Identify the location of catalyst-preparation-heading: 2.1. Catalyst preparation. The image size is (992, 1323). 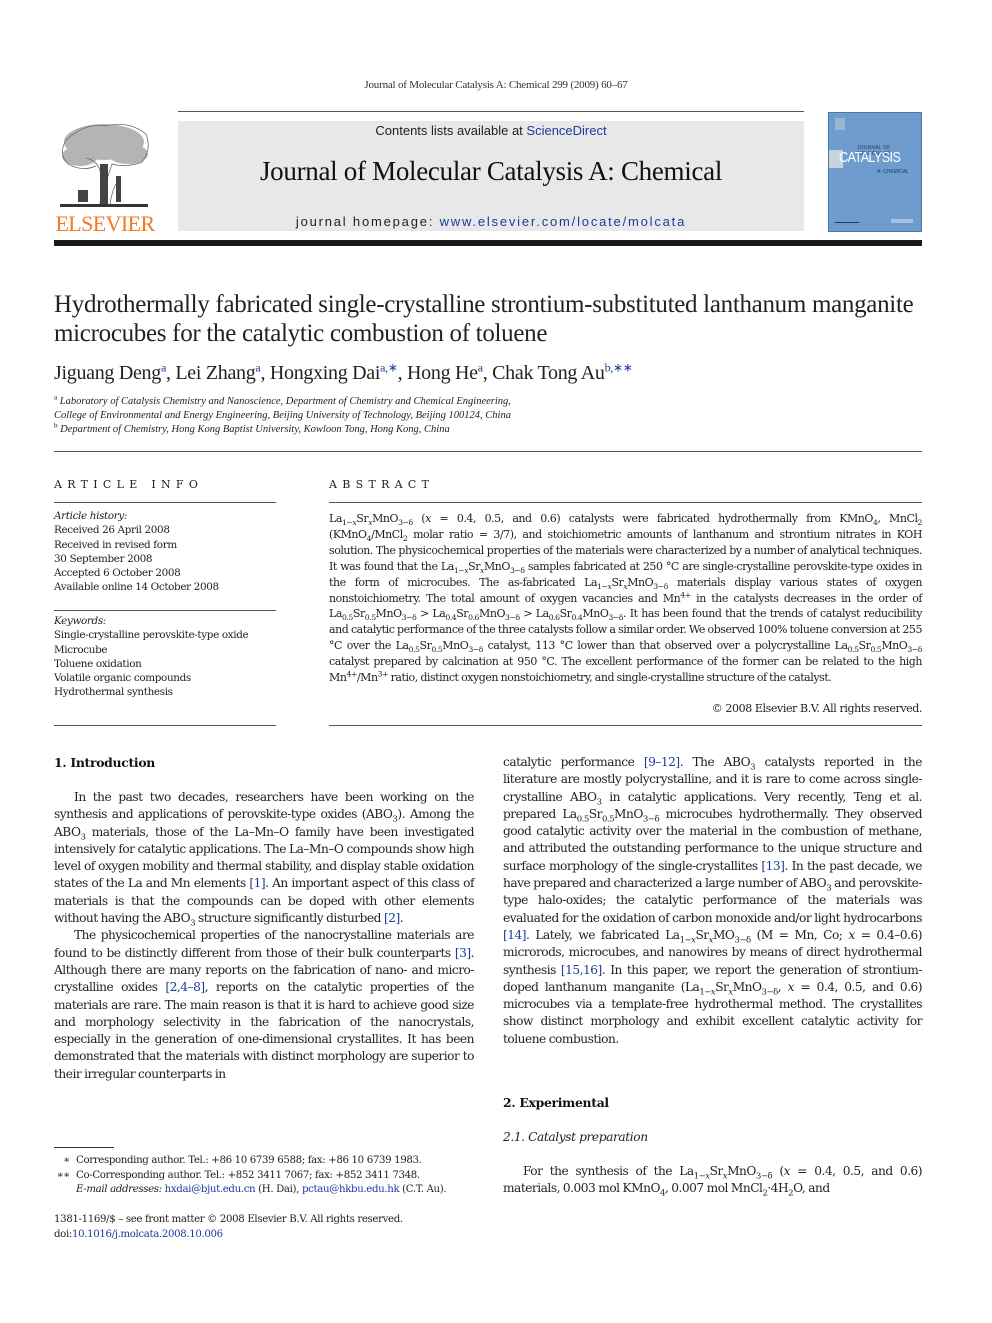
(575, 1137).